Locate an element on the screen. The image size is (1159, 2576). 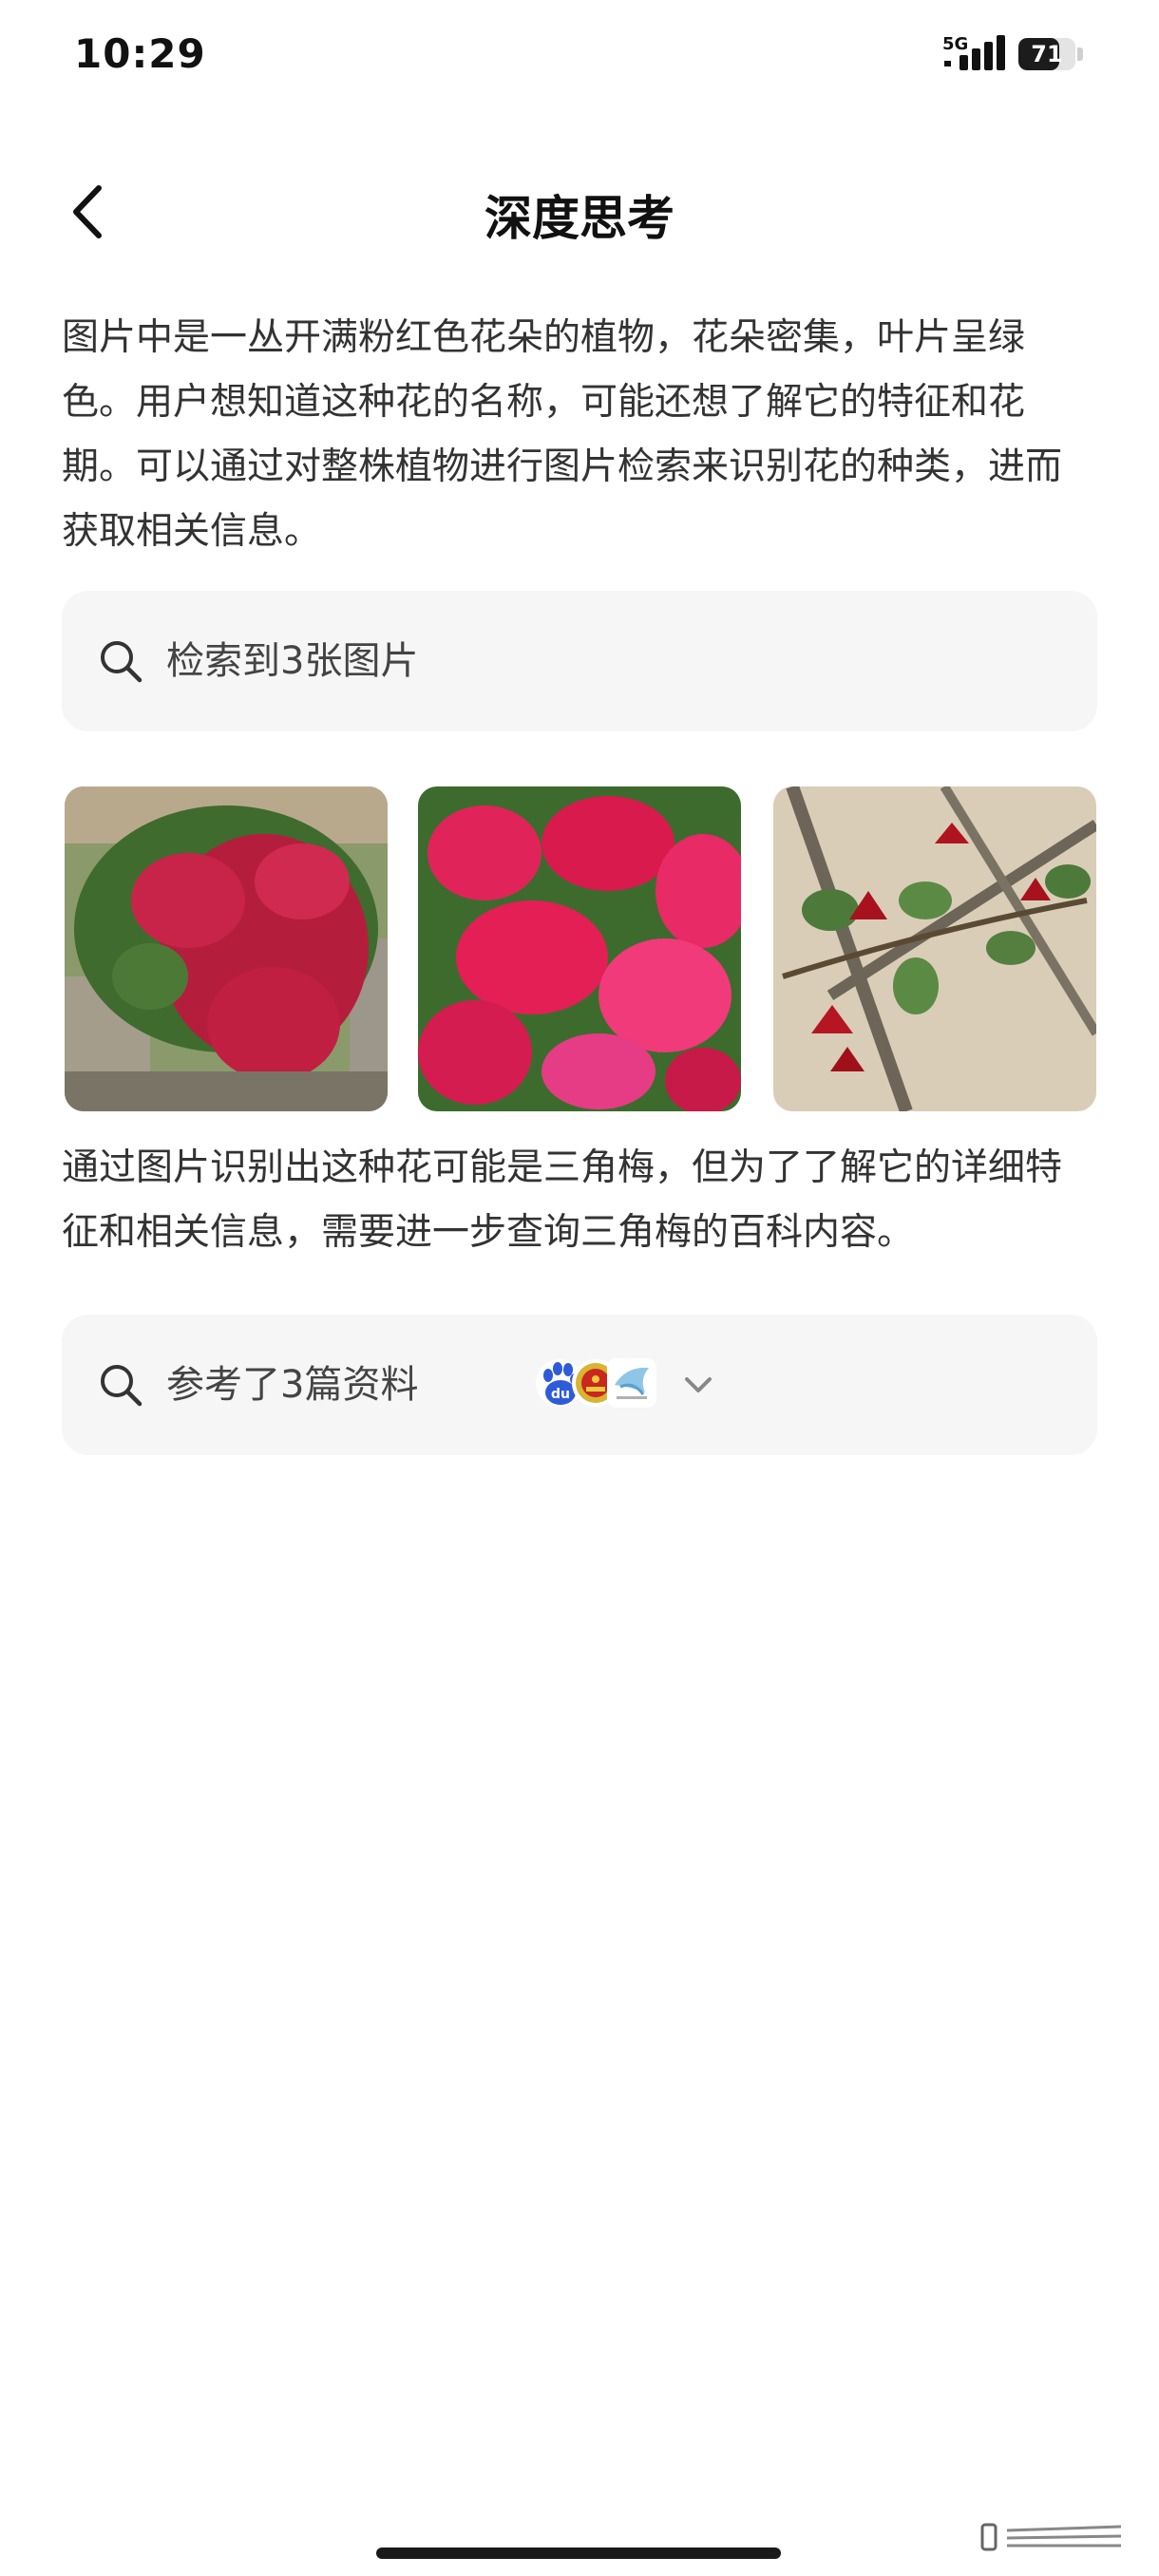
system-corner-icon is located at coordinates (1051, 2537).